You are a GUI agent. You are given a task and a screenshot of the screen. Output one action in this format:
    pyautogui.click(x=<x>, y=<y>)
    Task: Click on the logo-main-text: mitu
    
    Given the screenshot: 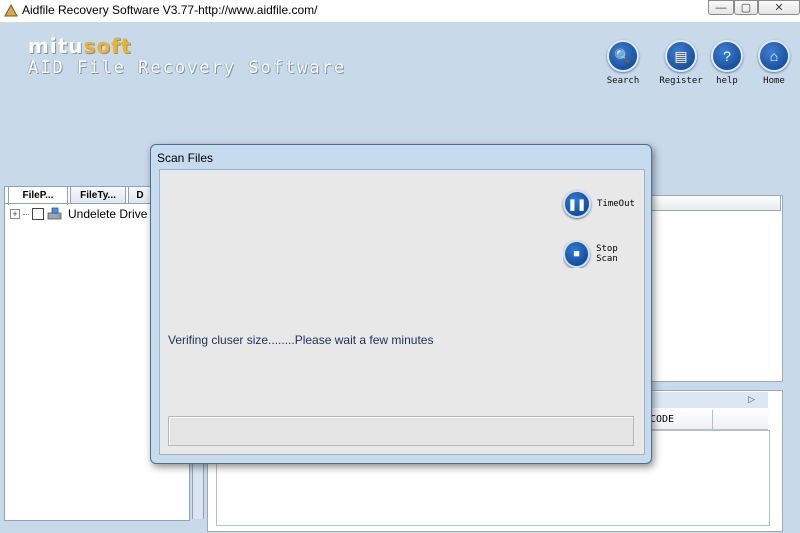 What is the action you would take?
    pyautogui.click(x=56, y=46)
    